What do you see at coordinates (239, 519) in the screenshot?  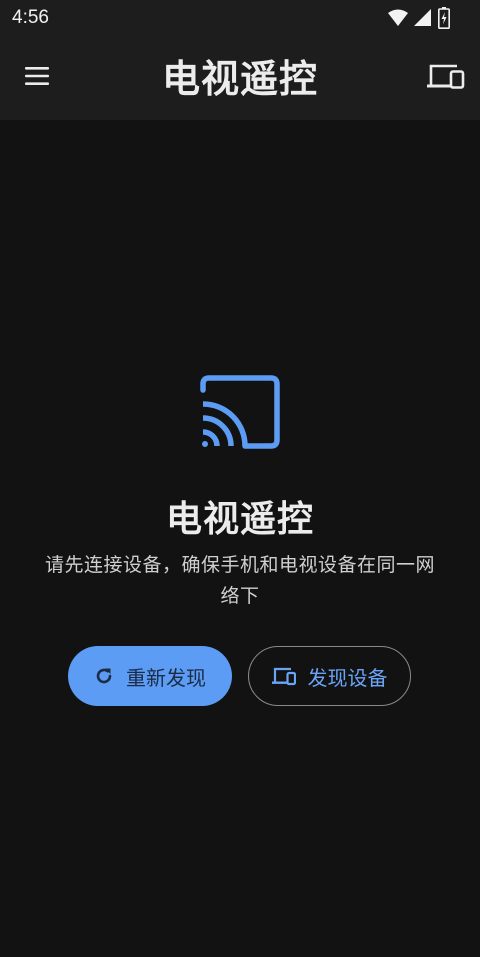 I see `empty-state-title: 电视遥控` at bounding box center [239, 519].